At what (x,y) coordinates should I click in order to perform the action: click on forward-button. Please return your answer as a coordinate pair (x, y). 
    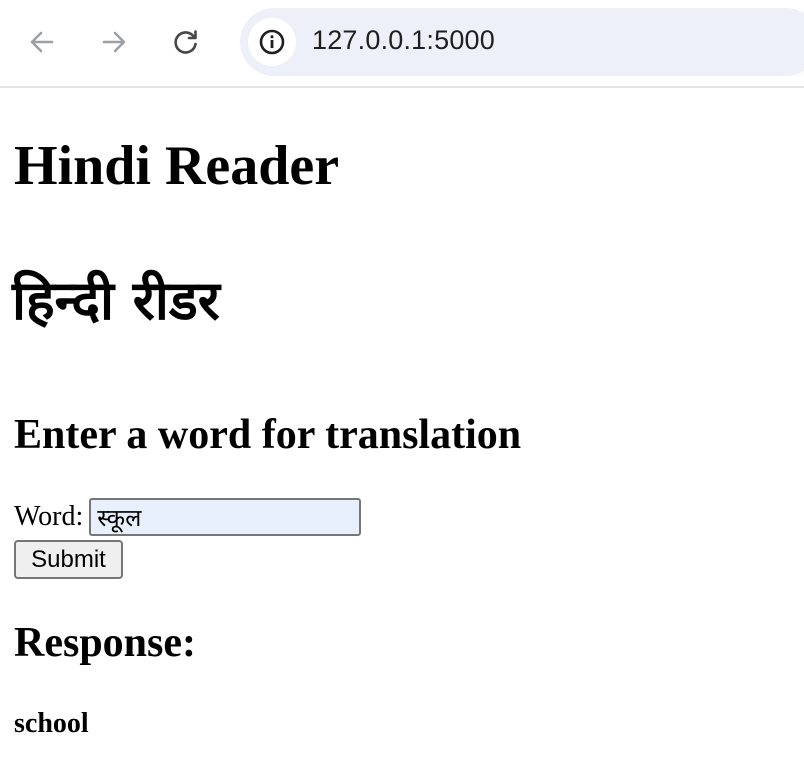
    Looking at the image, I should click on (114, 42).